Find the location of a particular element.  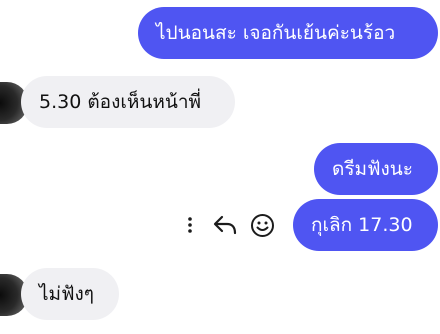

message-text: กุเลิก 17.30 is located at coordinates (362, 225).